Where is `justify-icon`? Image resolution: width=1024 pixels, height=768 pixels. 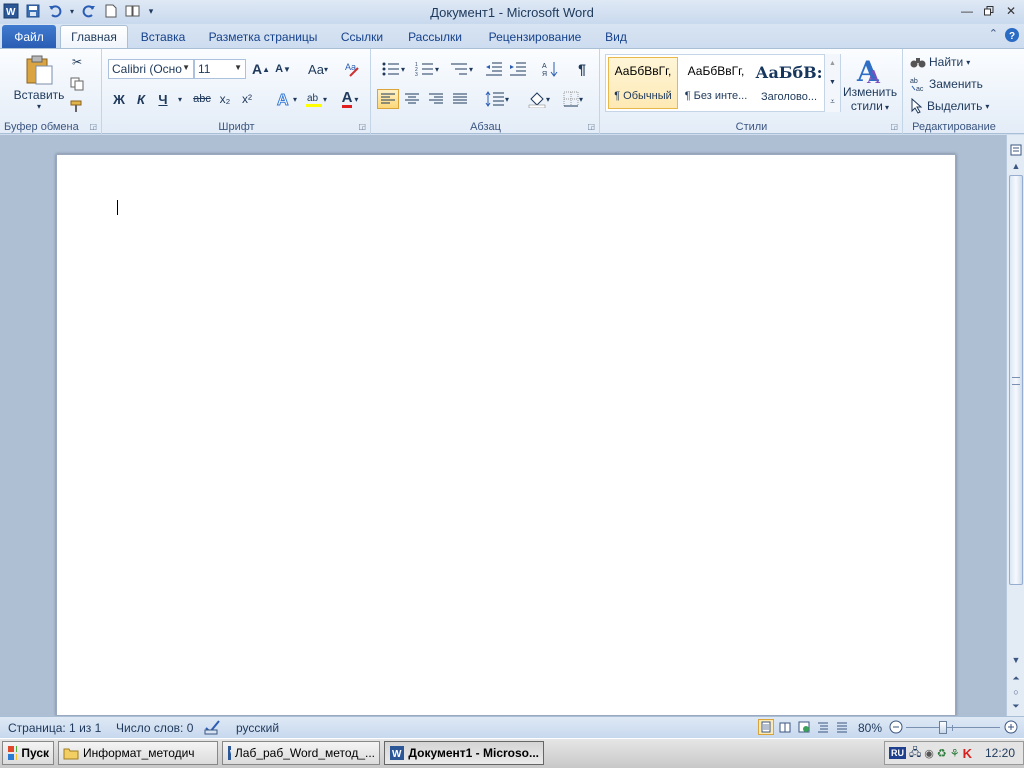 justify-icon is located at coordinates (460, 99).